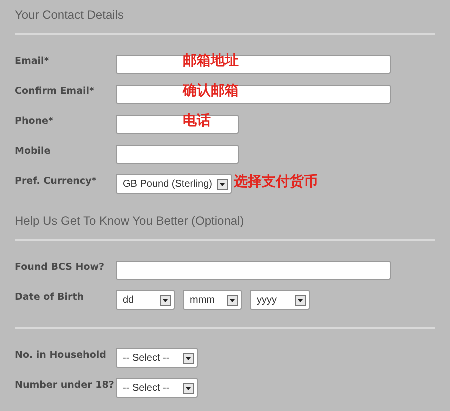 Image resolution: width=450 pixels, height=411 pixels. Describe the element at coordinates (280, 300) in the screenshot. I see `dropdown: yyyy` at that location.